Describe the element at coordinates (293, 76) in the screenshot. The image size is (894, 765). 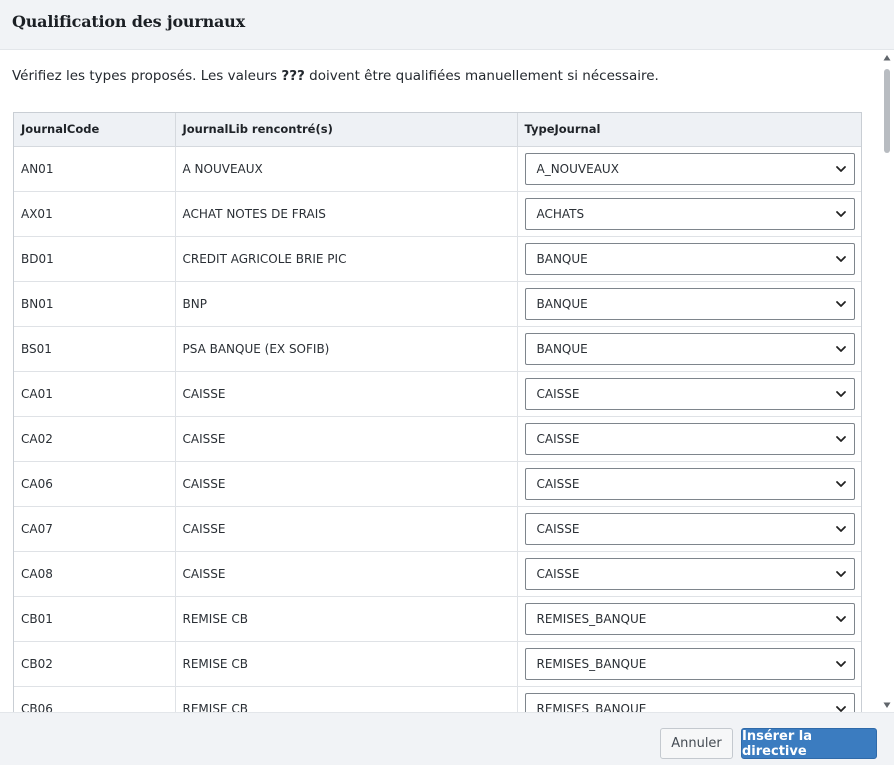
I see `instructions-emphasis: ???` at that location.